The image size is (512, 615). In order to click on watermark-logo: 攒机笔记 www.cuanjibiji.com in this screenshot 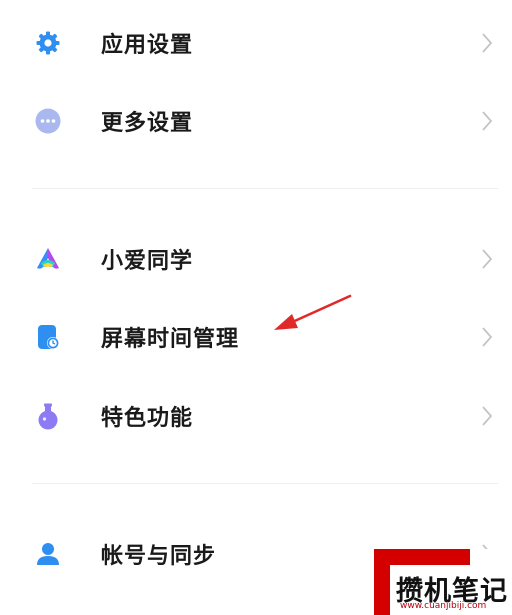, I will do `click(443, 582)`.